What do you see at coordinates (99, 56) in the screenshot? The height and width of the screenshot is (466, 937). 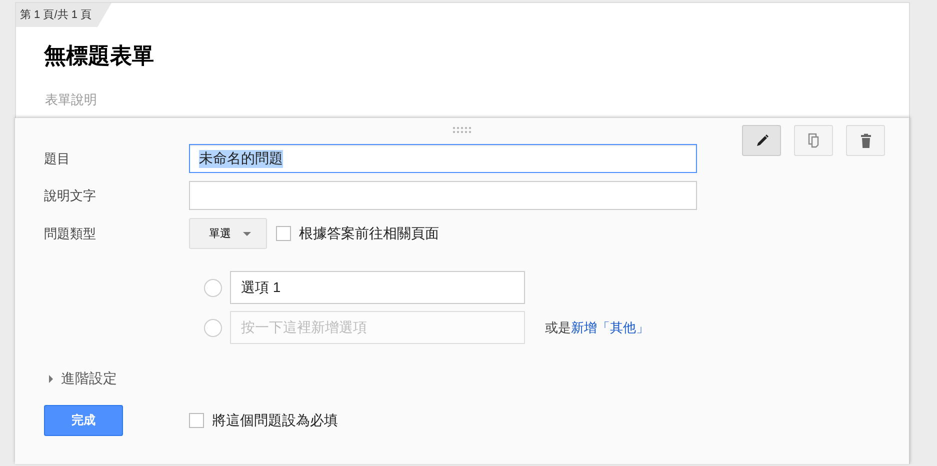 I see `form-title: 無標題表單` at bounding box center [99, 56].